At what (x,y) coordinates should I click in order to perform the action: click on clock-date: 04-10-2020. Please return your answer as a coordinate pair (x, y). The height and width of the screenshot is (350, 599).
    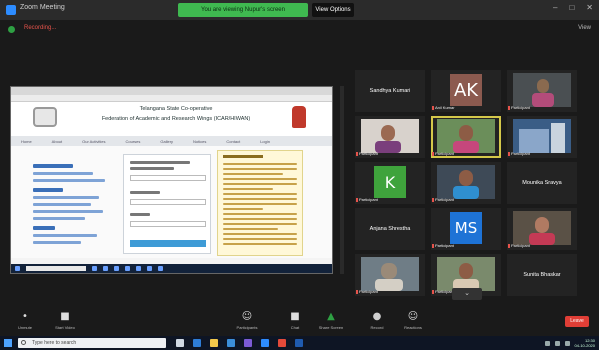
    Looking at the image, I should click on (584, 345).